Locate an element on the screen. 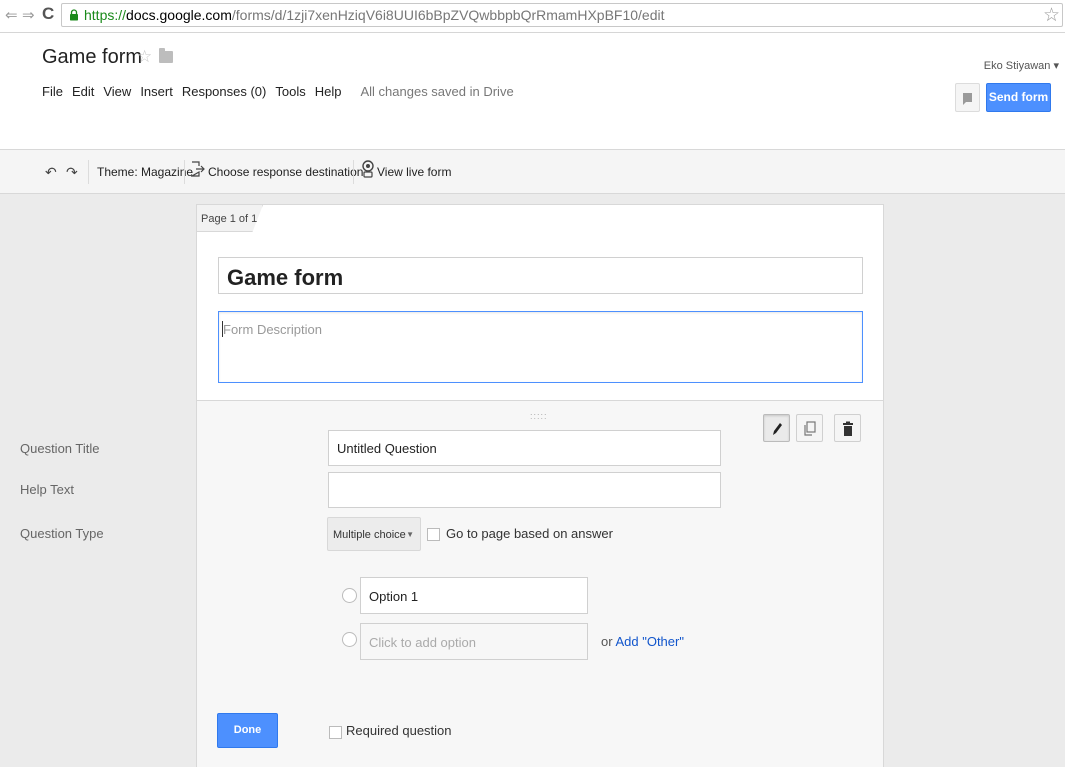 This screenshot has height=767, width=1065. question-title-label: Question Title is located at coordinates (60, 448).